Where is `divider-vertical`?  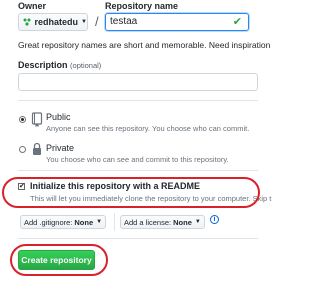 divider-vertical is located at coordinates (114, 222).